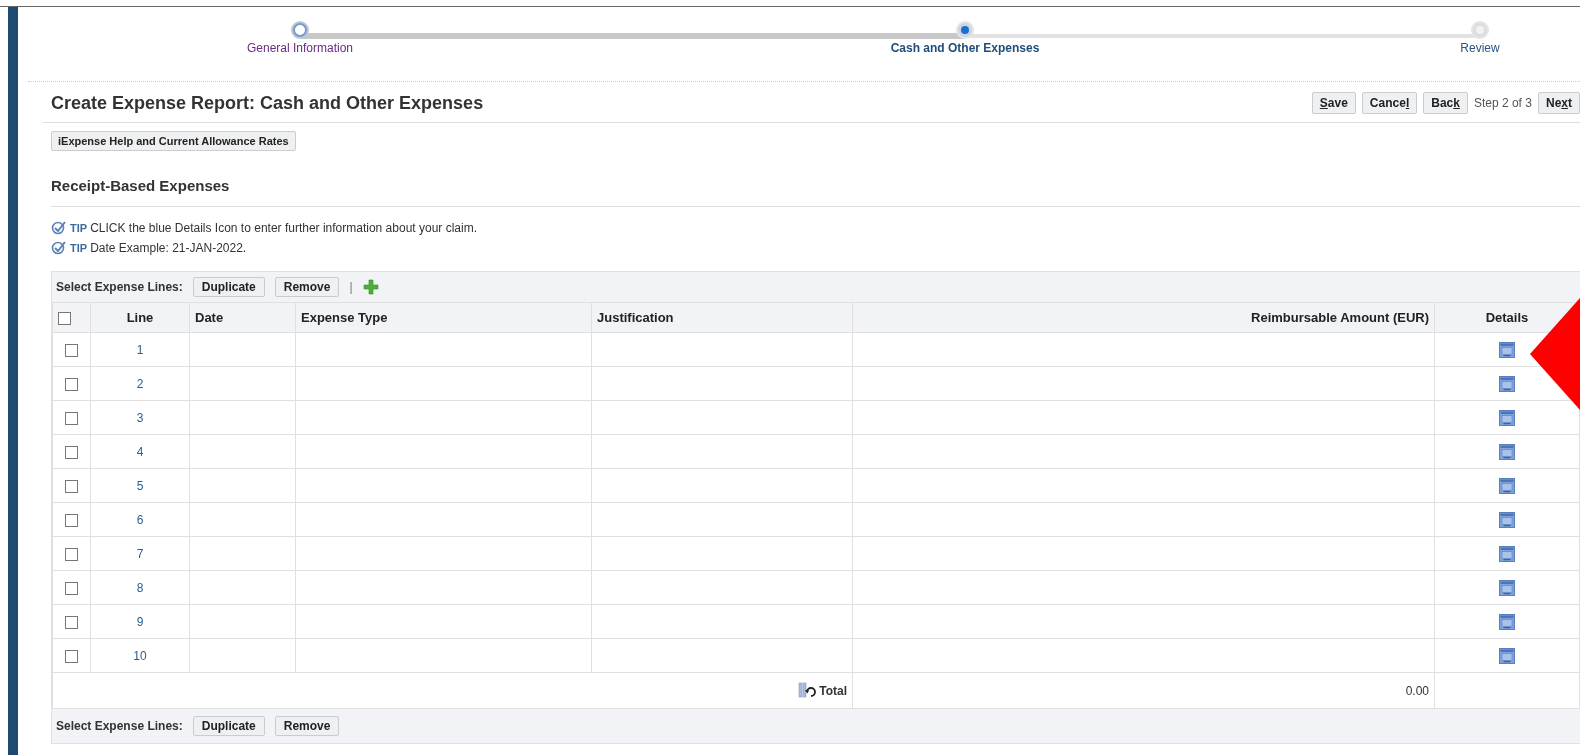  What do you see at coordinates (300, 48) in the screenshot?
I see `step-label: General Information` at bounding box center [300, 48].